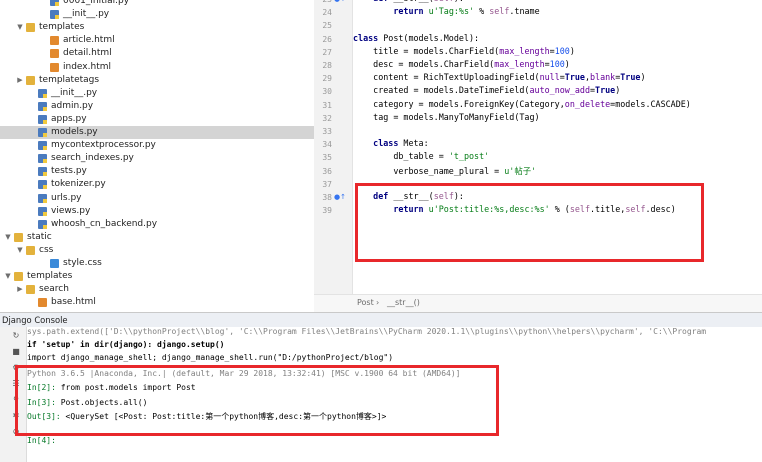  Describe the element at coordinates (499, 11) in the screenshot. I see `code-token: self` at that location.